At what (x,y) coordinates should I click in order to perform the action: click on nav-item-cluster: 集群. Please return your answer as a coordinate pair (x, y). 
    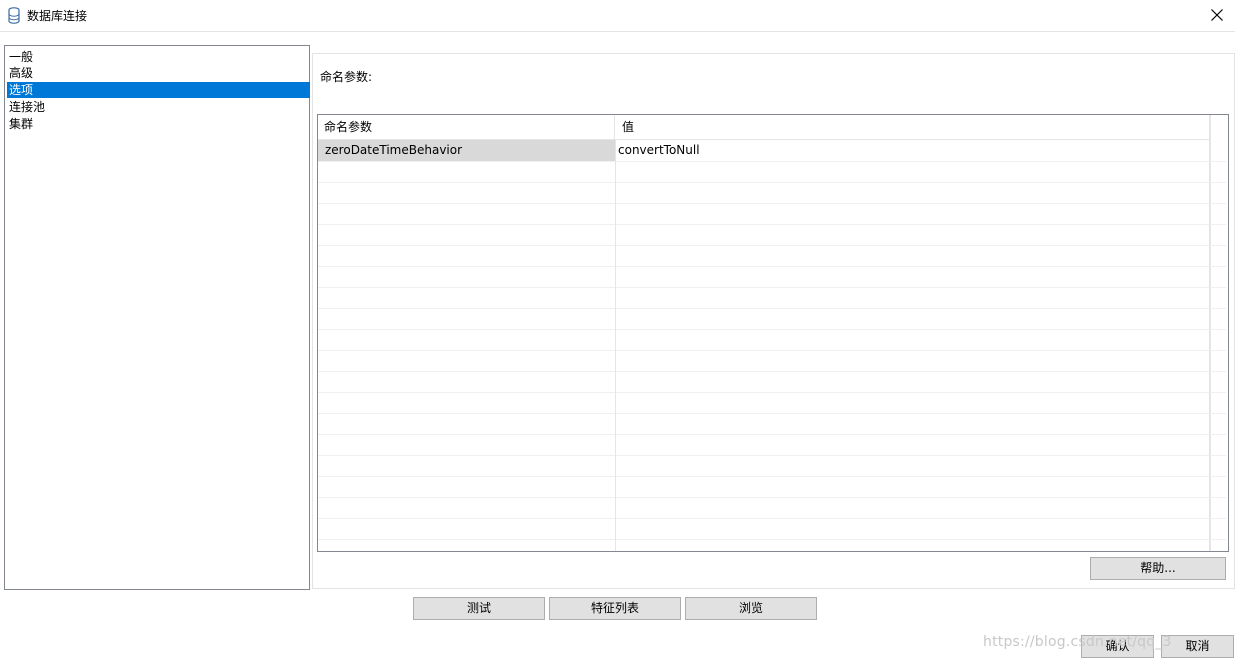
    Looking at the image, I should click on (158, 124).